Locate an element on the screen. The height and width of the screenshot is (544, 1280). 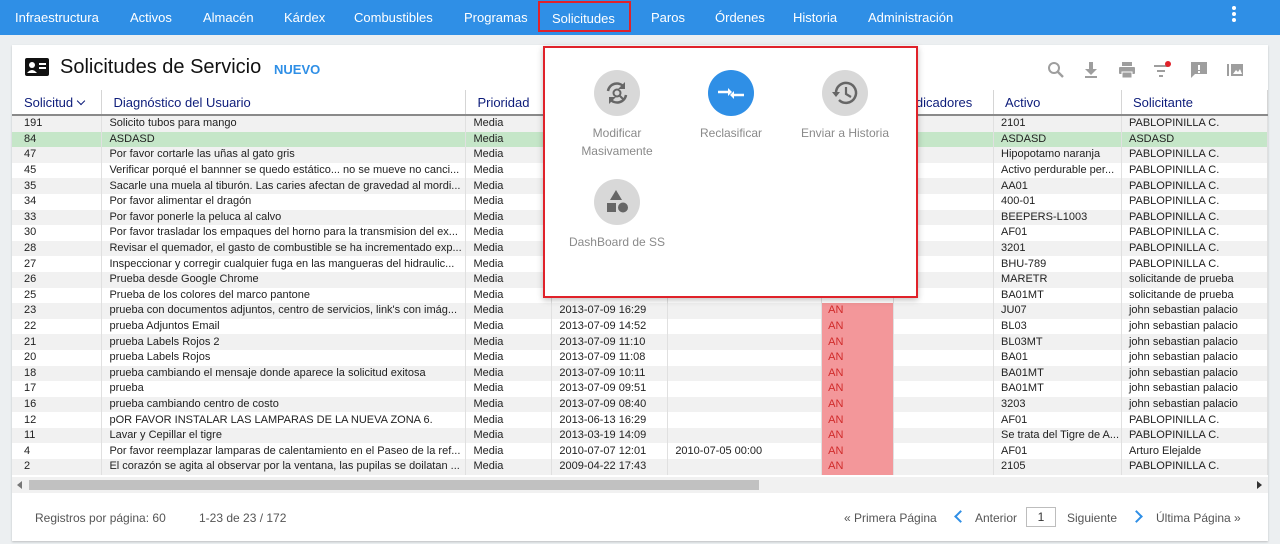
cell-solicitante: Arturo Elejalde is located at coordinates (1194, 451).